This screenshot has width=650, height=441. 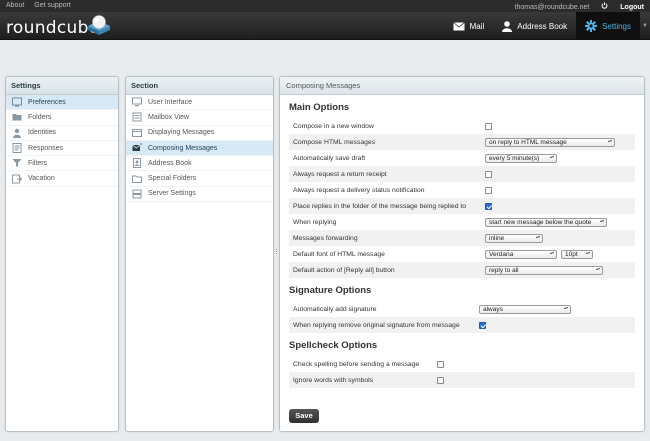 I want to click on special-folders-icon, so click(x=137, y=179).